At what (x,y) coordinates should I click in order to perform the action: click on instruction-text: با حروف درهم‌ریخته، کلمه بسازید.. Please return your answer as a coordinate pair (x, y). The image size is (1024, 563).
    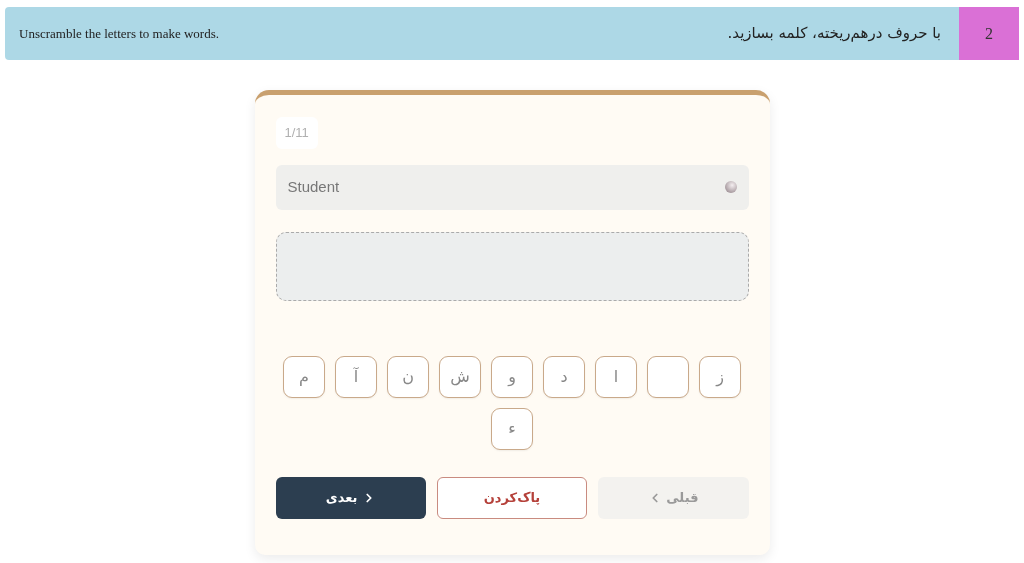
    Looking at the image, I should click on (834, 34).